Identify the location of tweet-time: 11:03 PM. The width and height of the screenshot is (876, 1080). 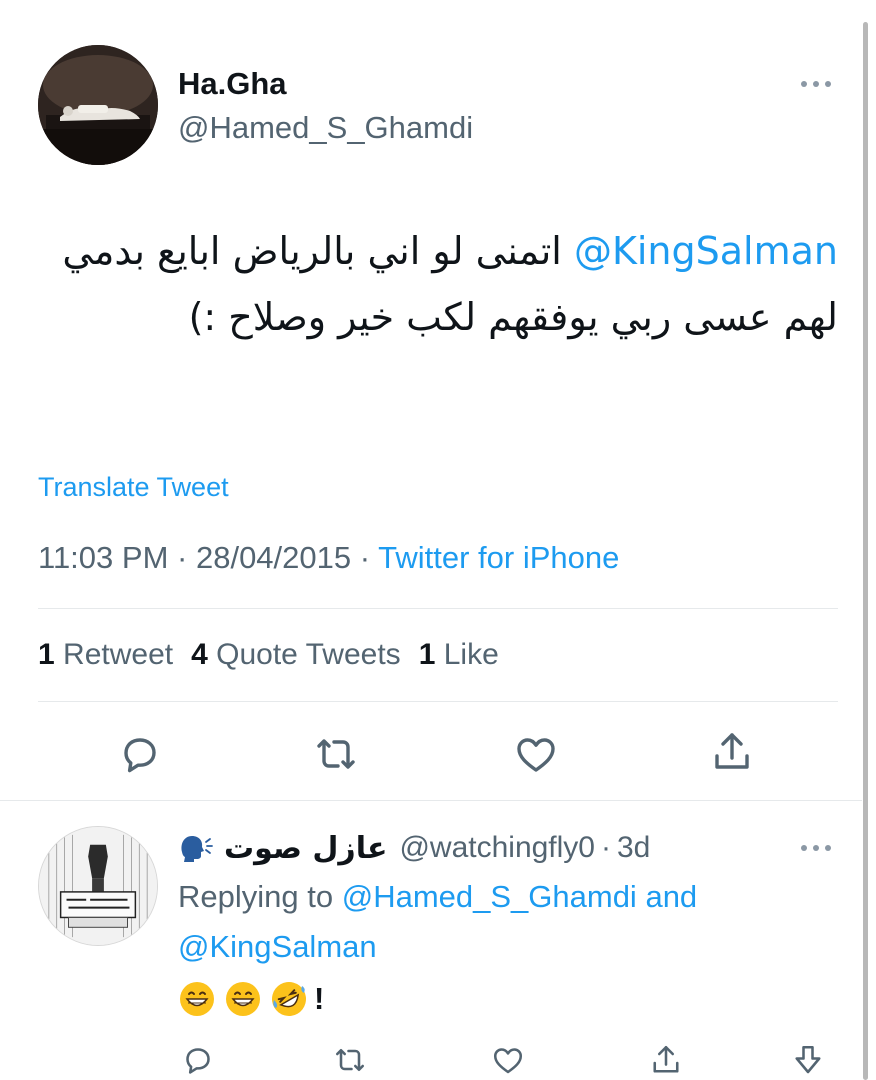
(103, 557).